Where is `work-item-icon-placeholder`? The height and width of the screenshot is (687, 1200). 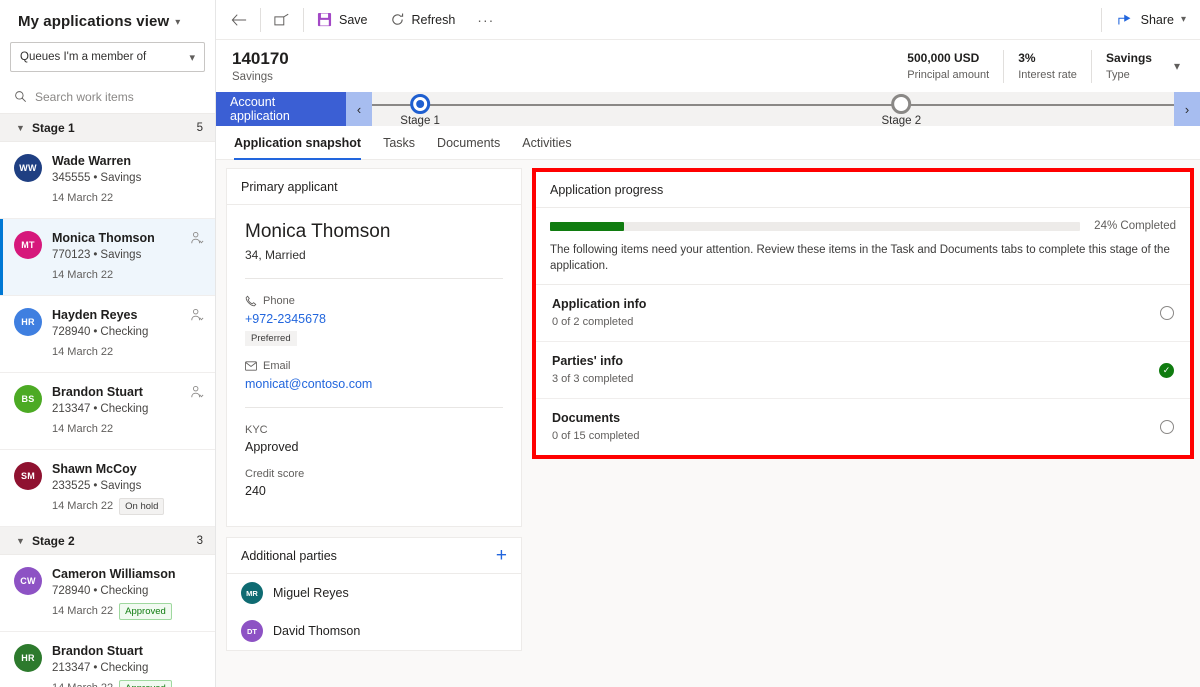 work-item-icon-placeholder is located at coordinates (197, 180).